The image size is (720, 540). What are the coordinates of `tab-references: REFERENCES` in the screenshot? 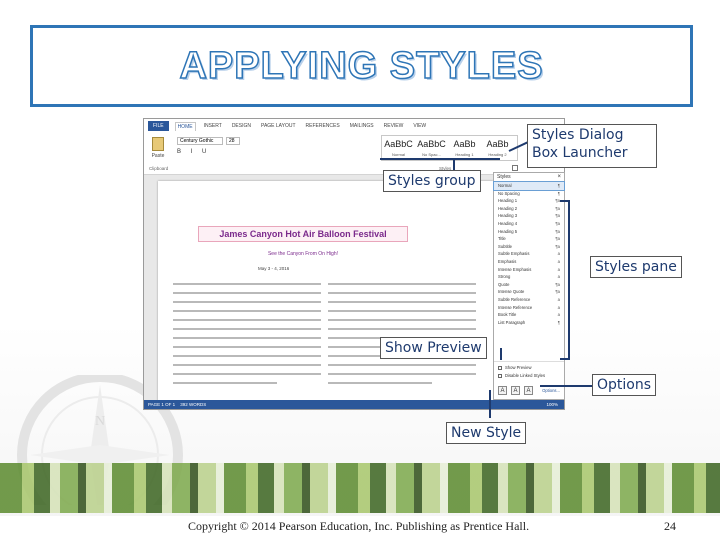 It's located at (323, 126).